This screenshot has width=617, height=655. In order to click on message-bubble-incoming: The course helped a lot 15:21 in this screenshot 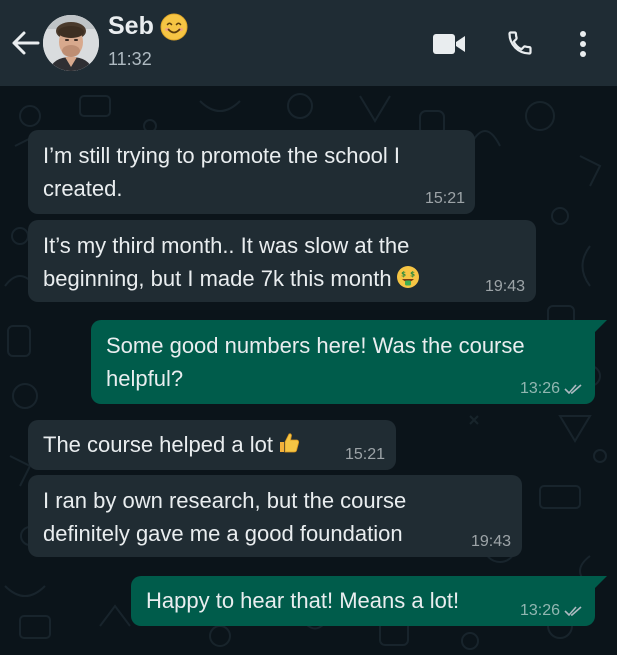, I will do `click(212, 445)`.